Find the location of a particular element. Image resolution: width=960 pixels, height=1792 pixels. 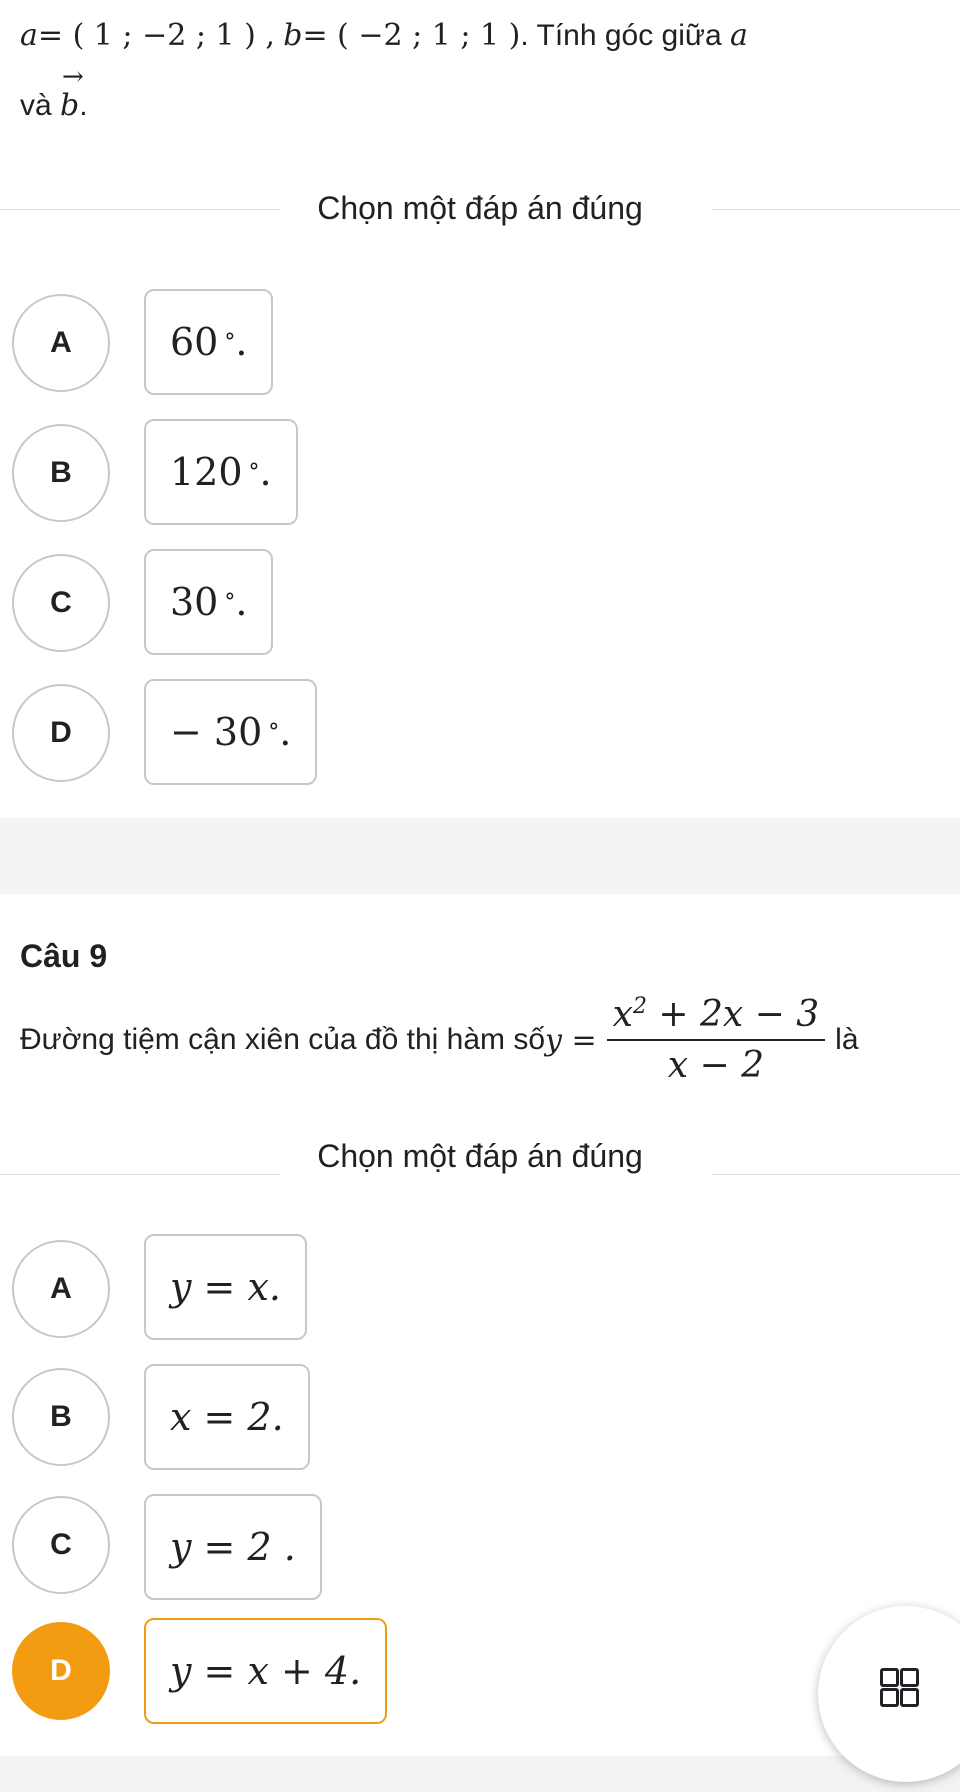

q8-option-b-letter: B is located at coordinates (61, 473).